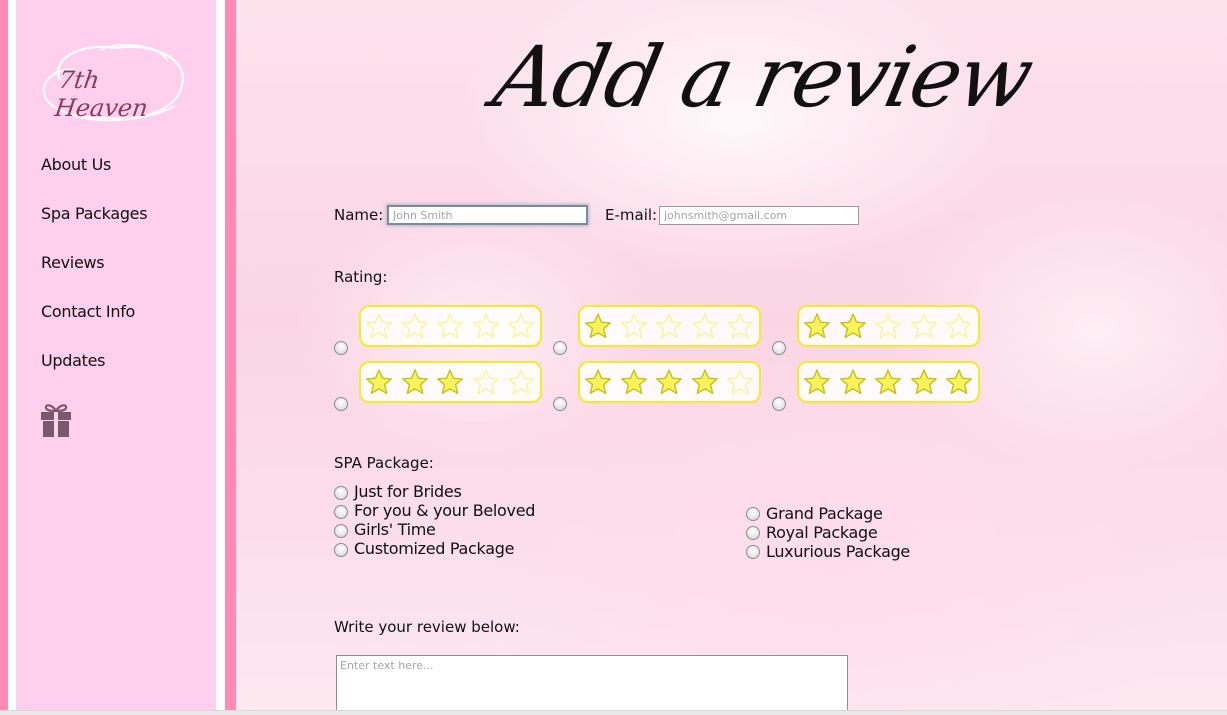 The width and height of the screenshot is (1227, 715). I want to click on rating-radio-3-stars, so click(341, 404).